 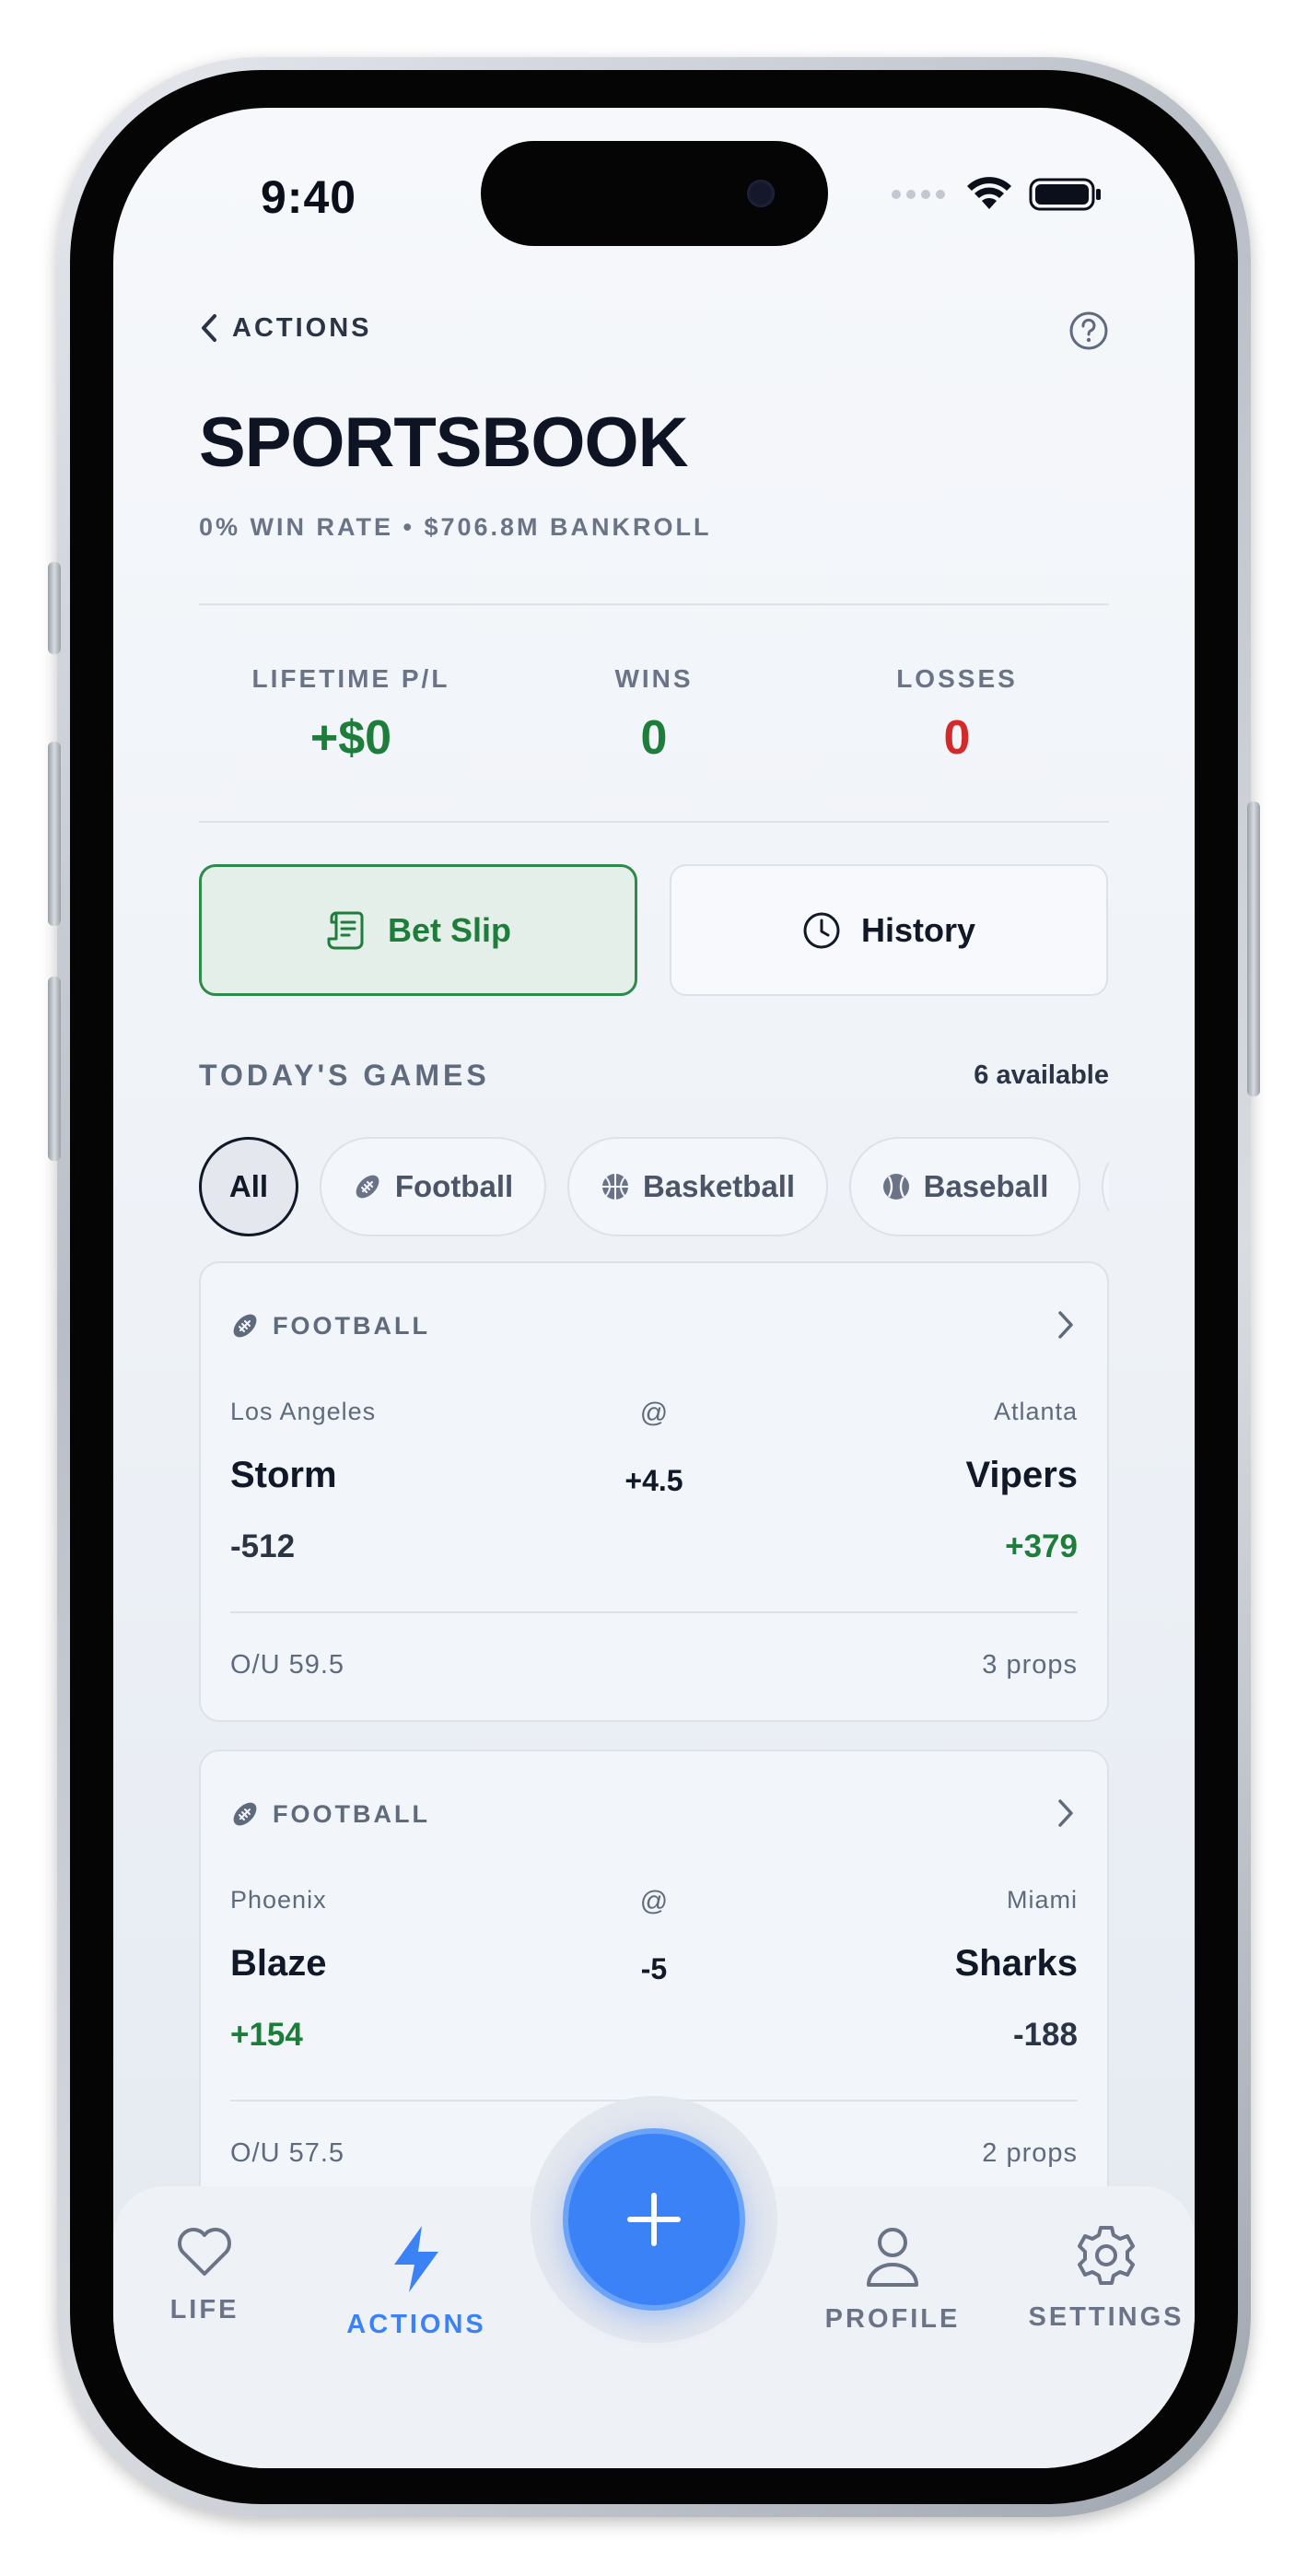 What do you see at coordinates (54, 1069) in the screenshot?
I see `volume-down-button` at bounding box center [54, 1069].